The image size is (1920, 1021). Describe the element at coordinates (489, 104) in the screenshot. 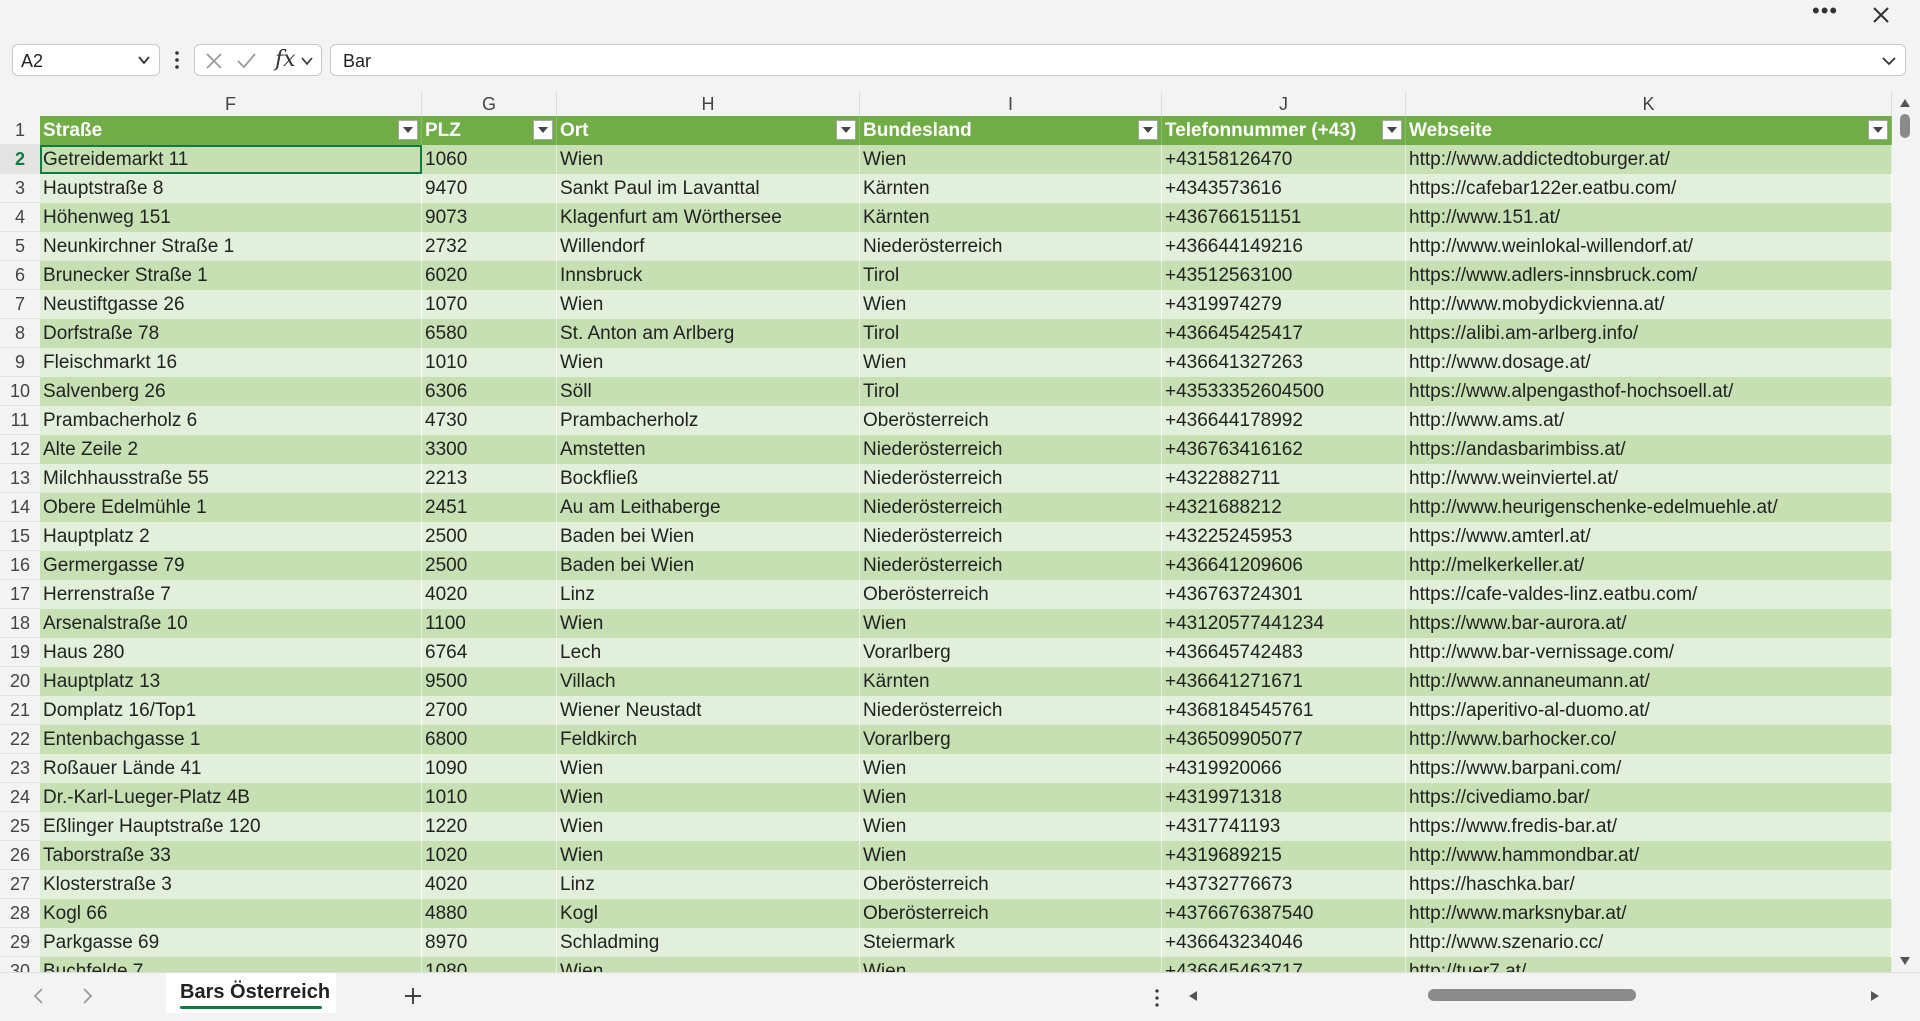

I see `column-header-g: G` at that location.